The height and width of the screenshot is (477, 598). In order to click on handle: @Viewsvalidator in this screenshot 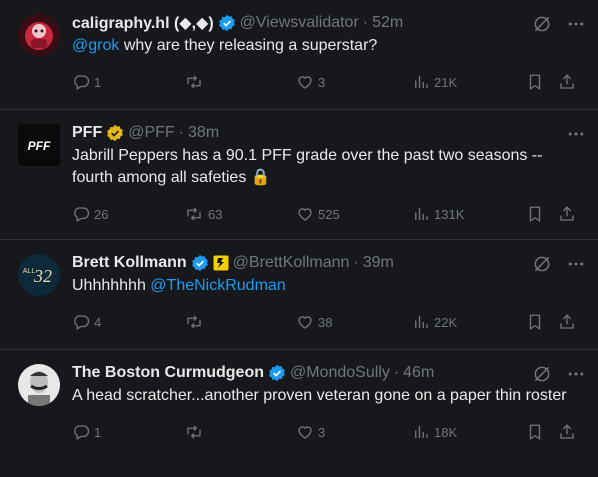, I will do `click(299, 23)`.